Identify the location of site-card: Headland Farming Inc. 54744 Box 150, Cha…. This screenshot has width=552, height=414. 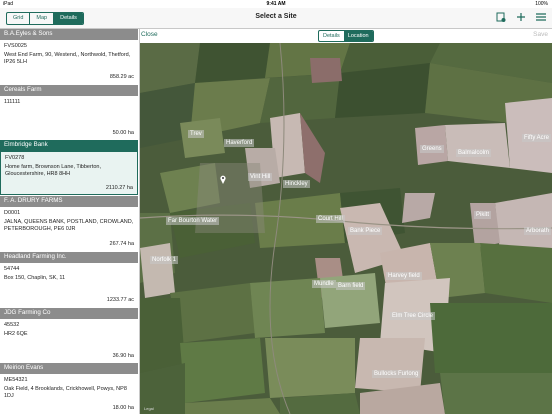
(69, 279).